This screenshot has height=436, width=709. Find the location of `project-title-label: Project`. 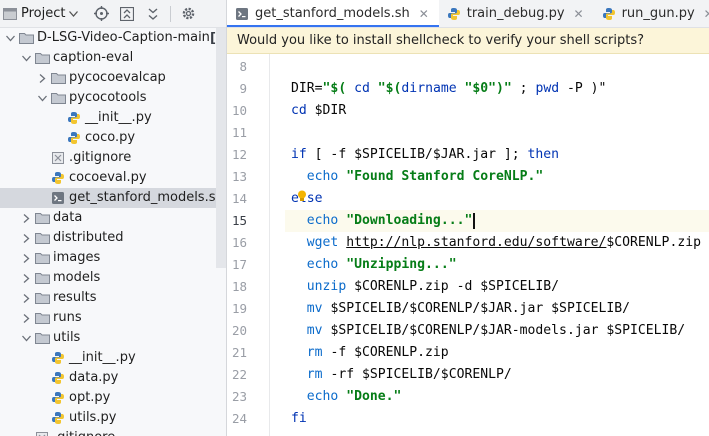

project-title-label: Project is located at coordinates (43, 13).